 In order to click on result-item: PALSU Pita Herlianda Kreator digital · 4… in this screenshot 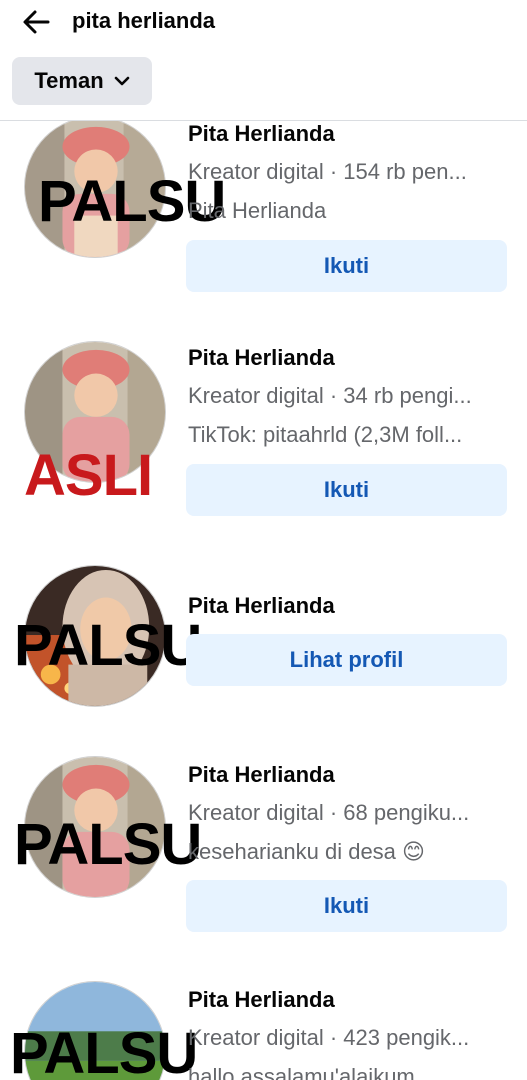, I will do `click(263, 1030)`.